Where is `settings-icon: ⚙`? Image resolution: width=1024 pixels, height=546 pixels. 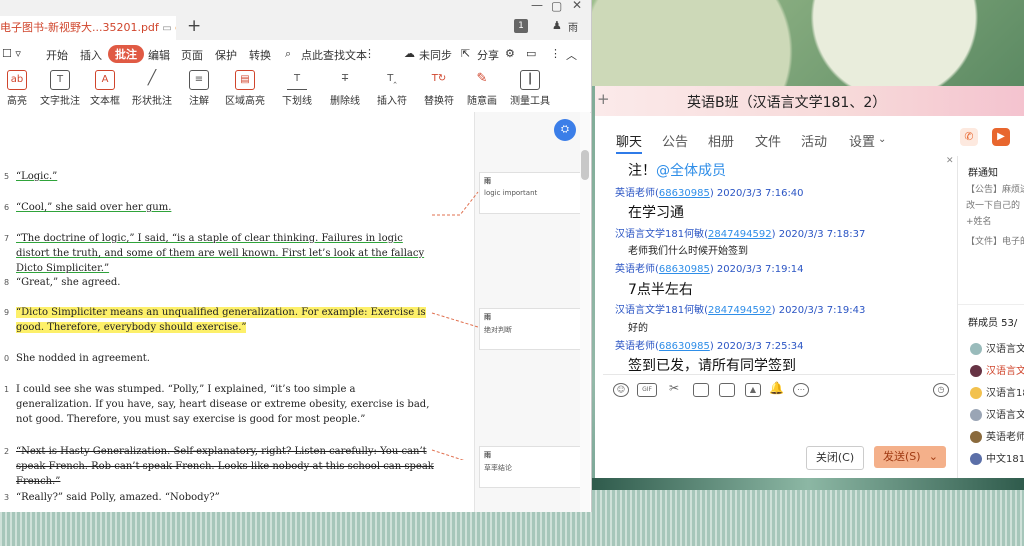 settings-icon: ⚙ is located at coordinates (510, 53).